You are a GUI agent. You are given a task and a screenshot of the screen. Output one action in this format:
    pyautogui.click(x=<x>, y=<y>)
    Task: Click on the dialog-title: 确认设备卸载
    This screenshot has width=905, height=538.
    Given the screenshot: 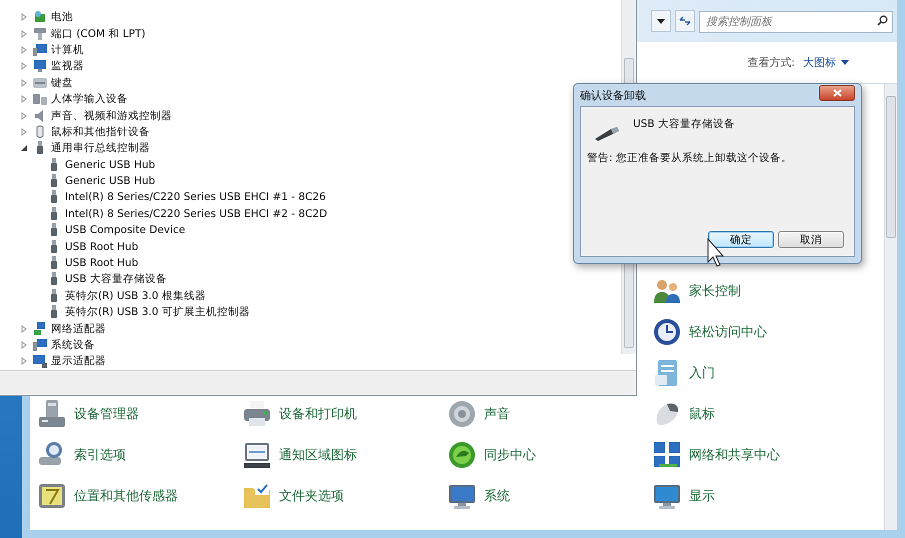 What is the action you would take?
    pyautogui.click(x=613, y=95)
    